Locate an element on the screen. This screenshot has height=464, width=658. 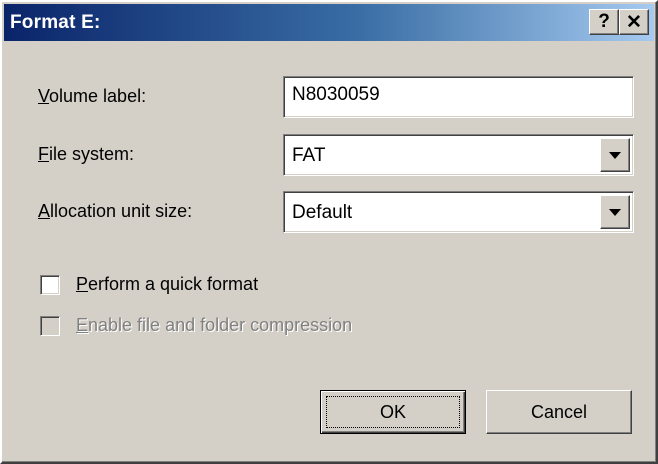
cancel-button: Cancel is located at coordinates (559, 412).